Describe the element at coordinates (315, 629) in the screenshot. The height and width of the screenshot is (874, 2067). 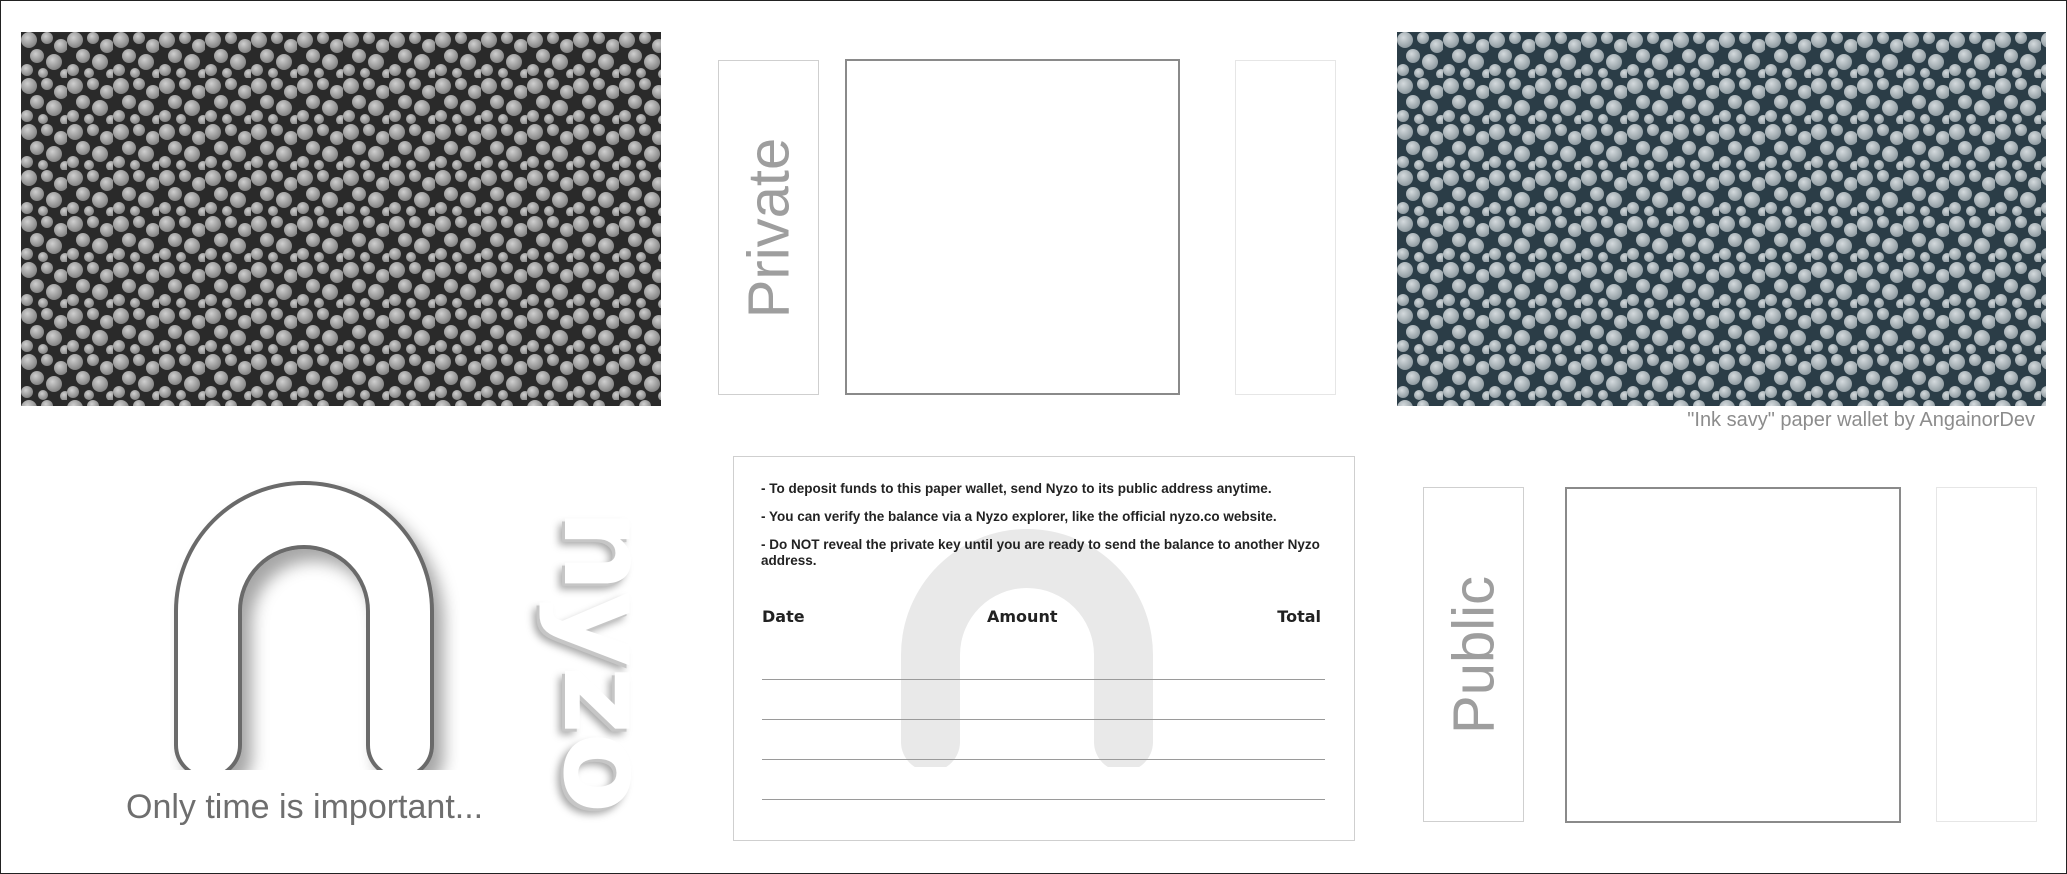
I see `nyzo-logo-icon` at that location.